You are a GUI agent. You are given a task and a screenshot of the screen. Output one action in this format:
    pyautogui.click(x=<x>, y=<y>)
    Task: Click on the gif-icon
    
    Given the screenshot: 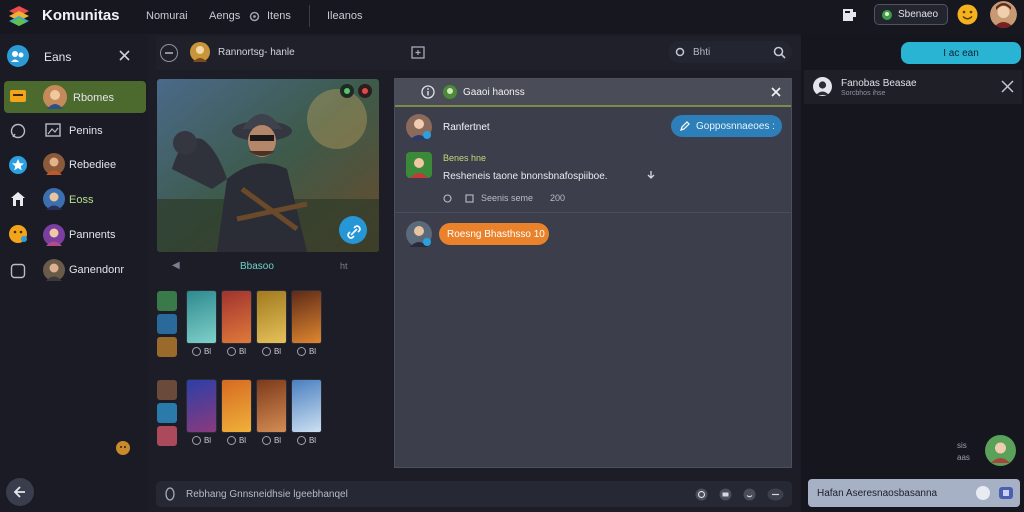 What is the action you would take?
    pyautogui.click(x=701, y=494)
    